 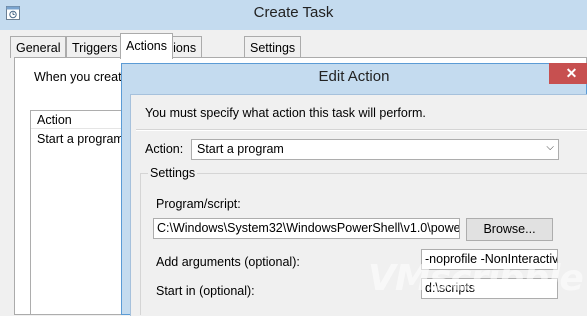 I want to click on create-task-titlebar: Create Task, so click(x=293, y=15).